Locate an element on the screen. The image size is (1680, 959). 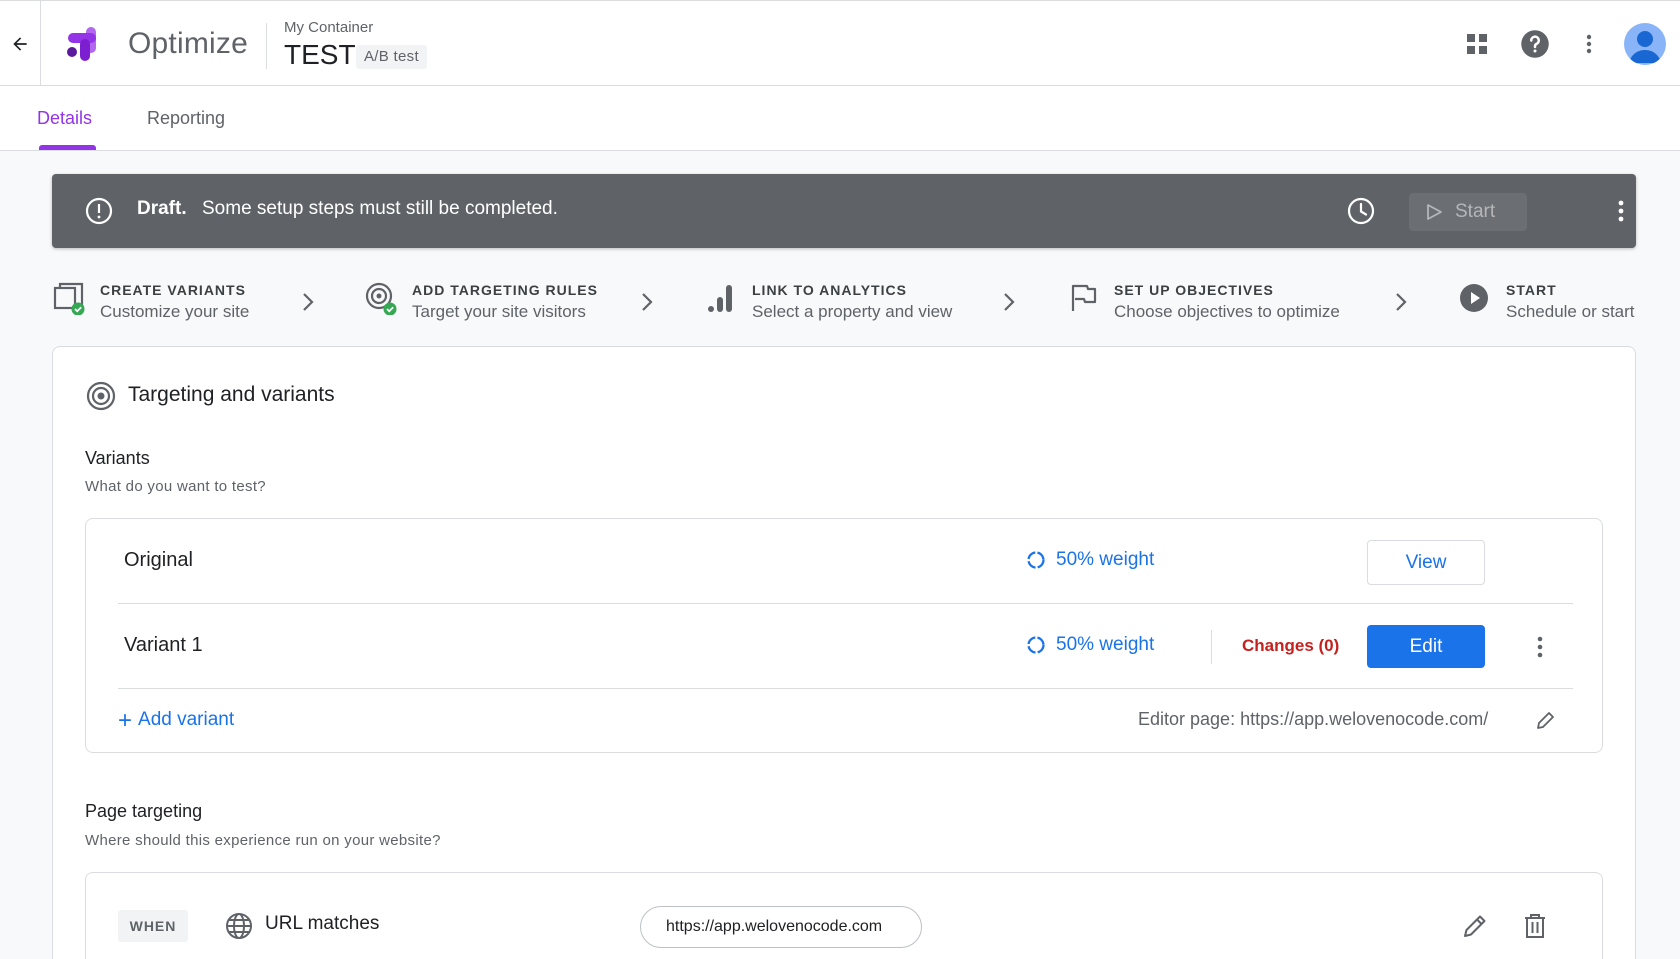
step-subtitle: Target your site visitors is located at coordinates (499, 311).